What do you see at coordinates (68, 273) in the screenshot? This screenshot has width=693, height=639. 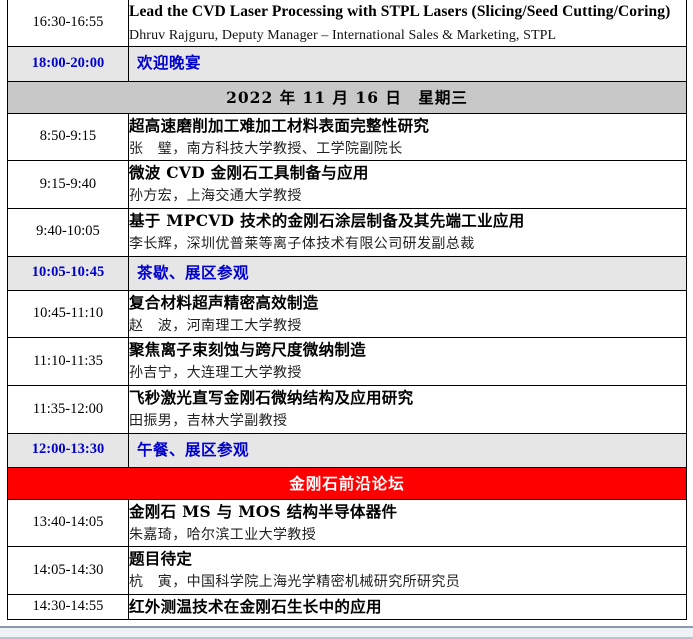 I see `time-cell: 10:05-10:45` at bounding box center [68, 273].